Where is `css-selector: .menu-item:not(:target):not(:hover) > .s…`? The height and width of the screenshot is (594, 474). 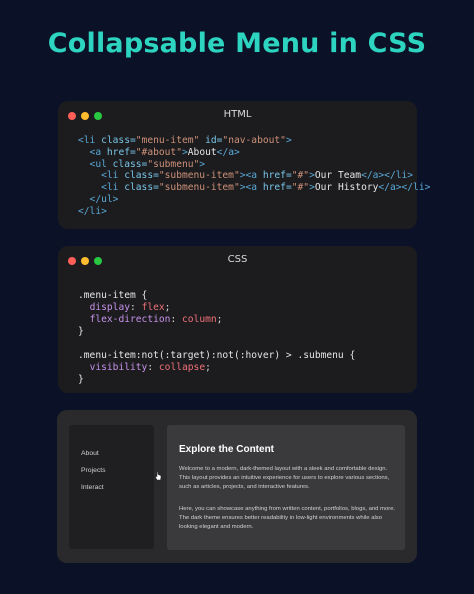 css-selector: .menu-item:not(:target):not(:hover) > .s… is located at coordinates (217, 355).